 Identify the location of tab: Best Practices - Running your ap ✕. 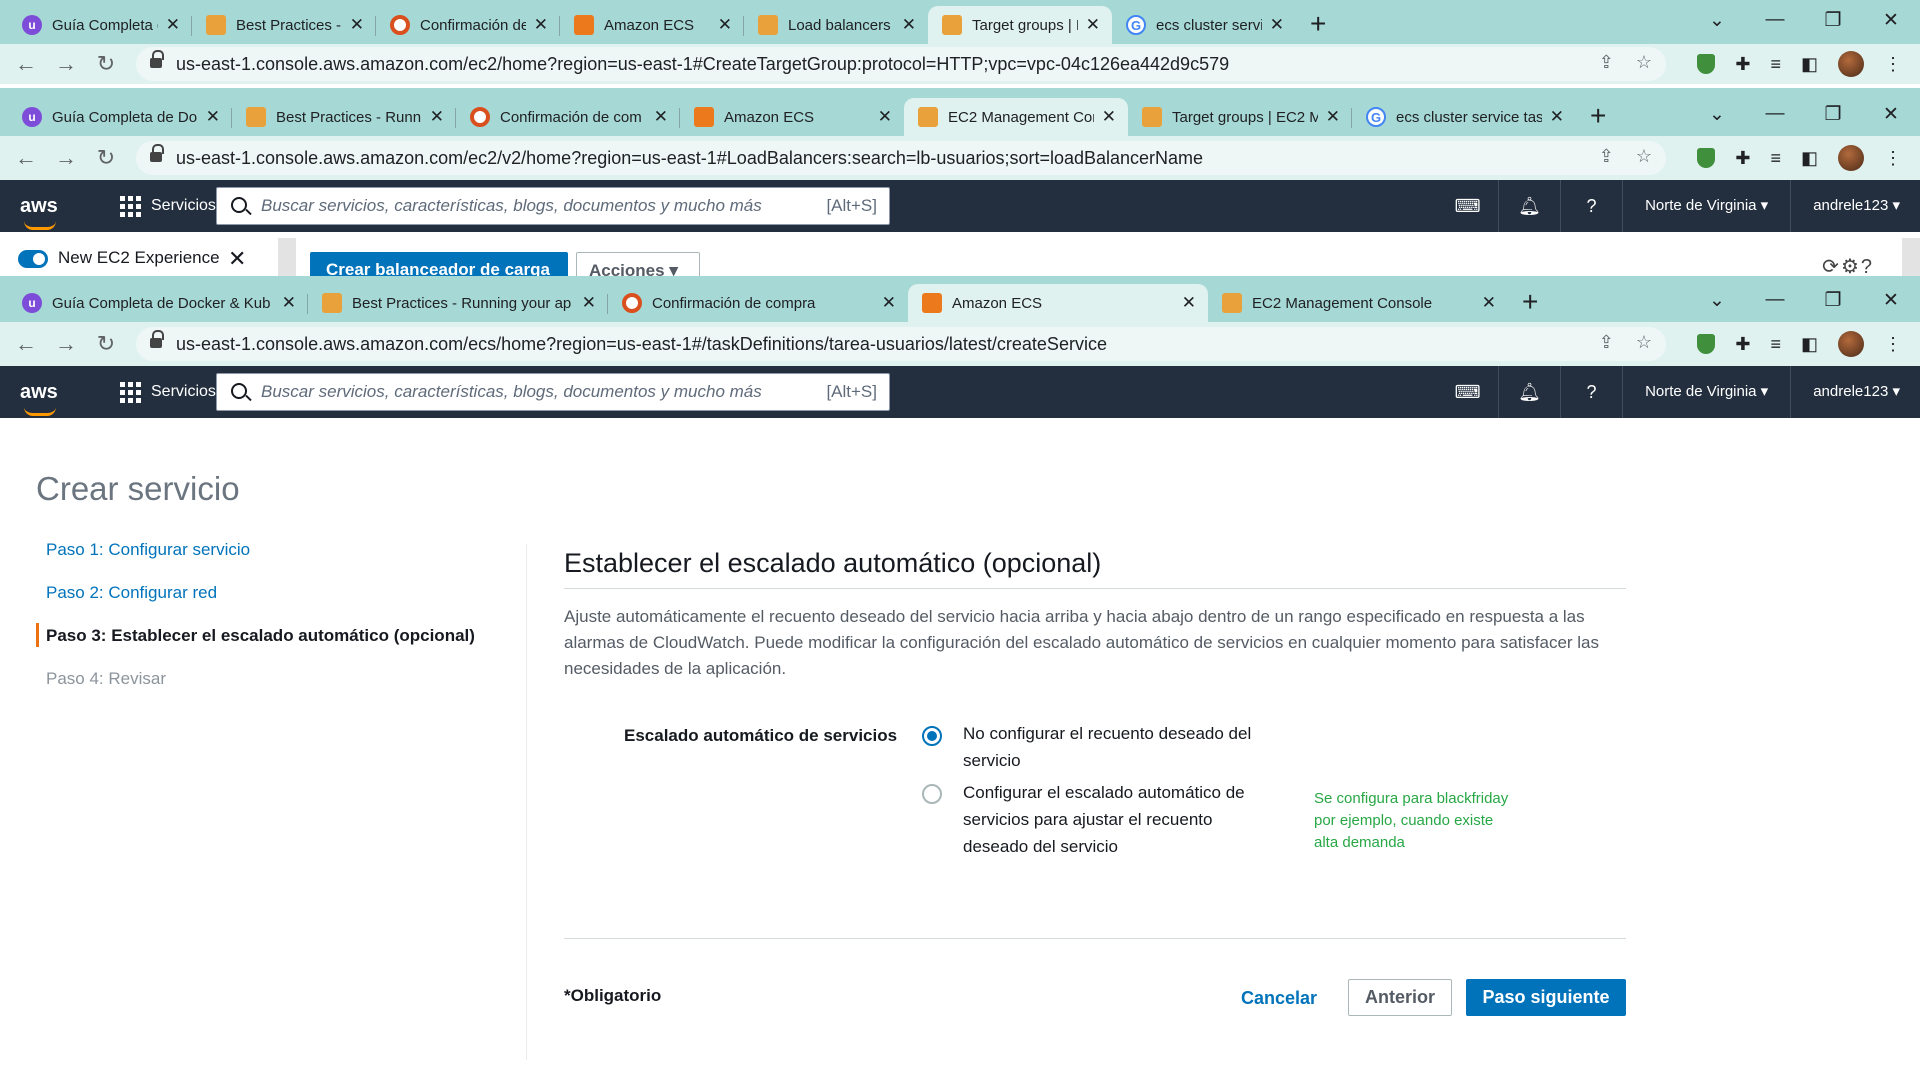
(458, 303).